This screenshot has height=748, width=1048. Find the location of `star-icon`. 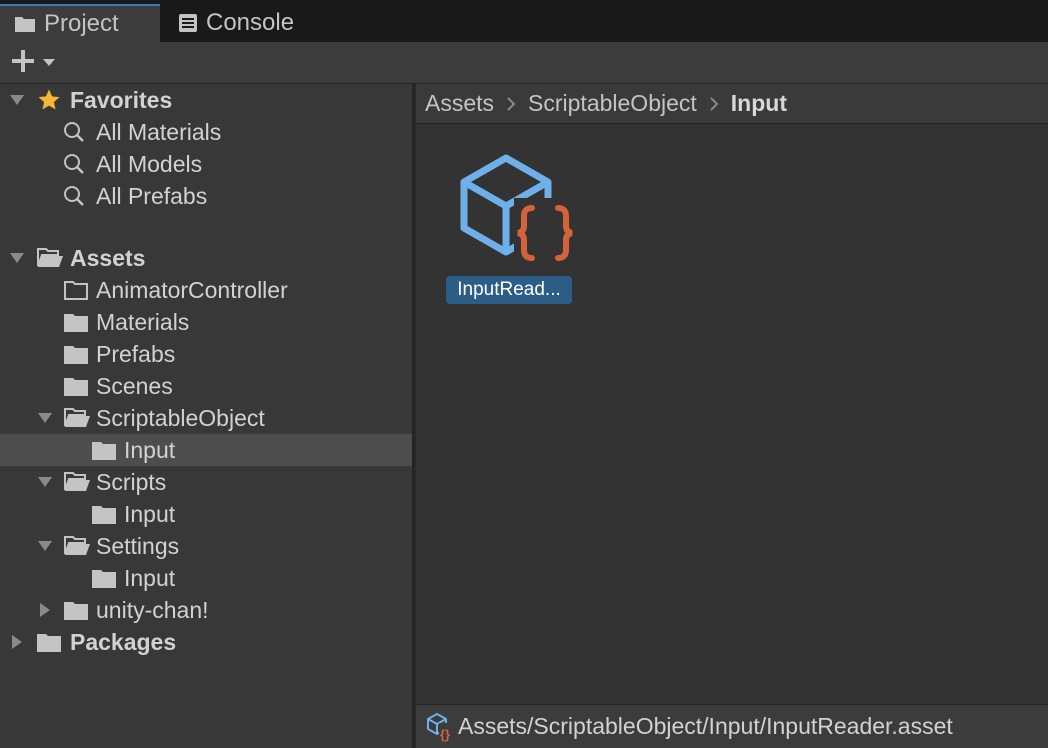

star-icon is located at coordinates (49, 100).